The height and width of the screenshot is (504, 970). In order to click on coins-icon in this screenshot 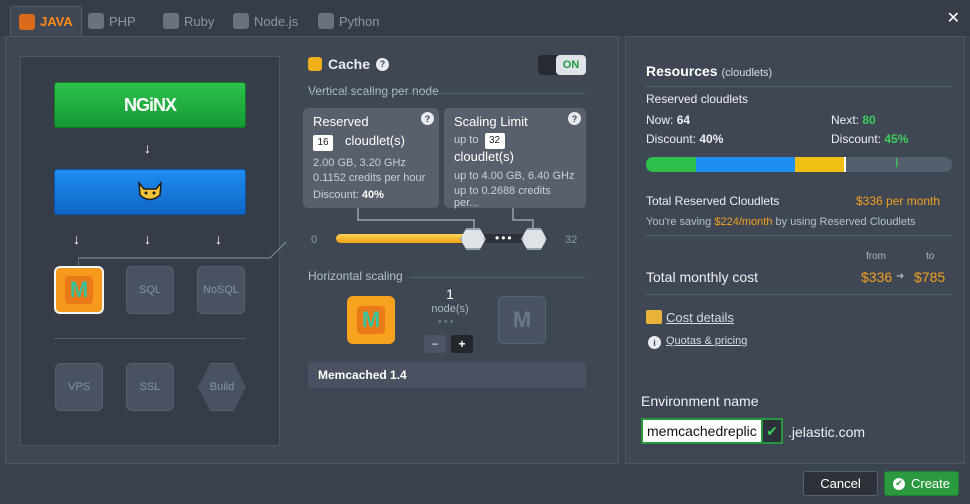, I will do `click(654, 317)`.